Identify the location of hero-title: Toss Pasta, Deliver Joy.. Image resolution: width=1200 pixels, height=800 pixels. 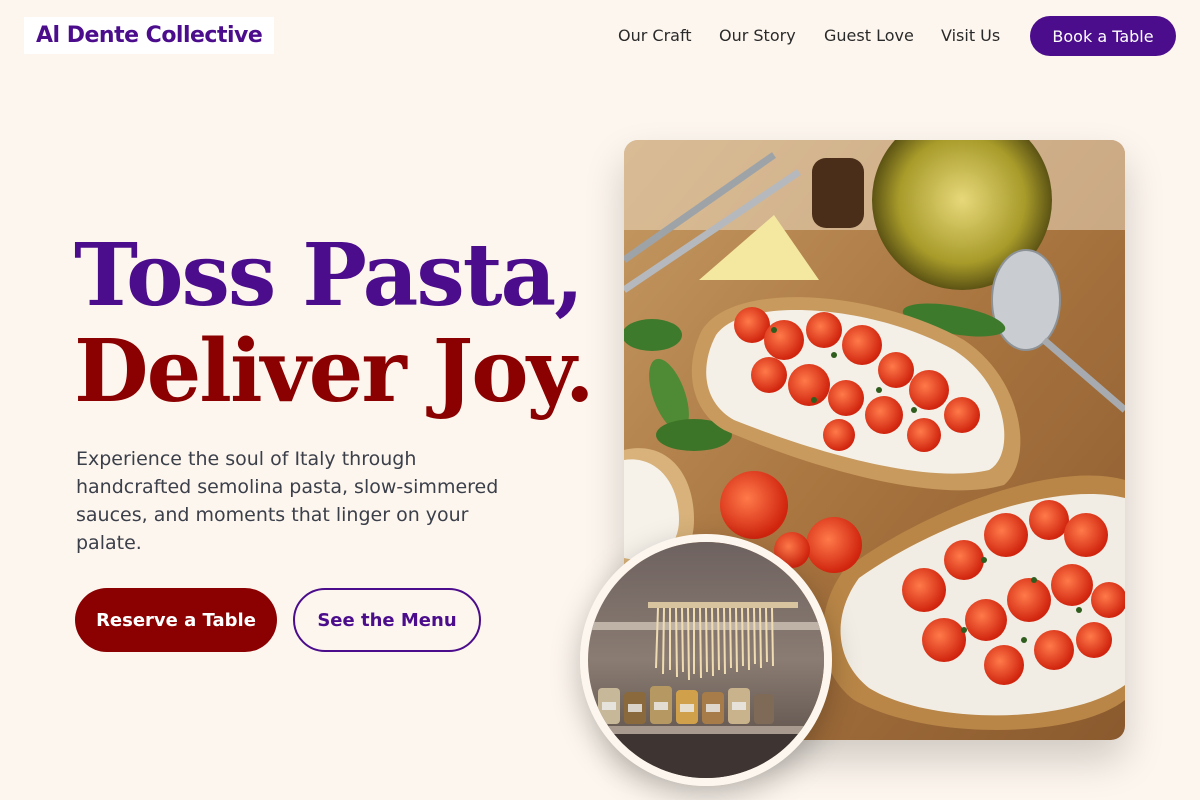
(344, 324).